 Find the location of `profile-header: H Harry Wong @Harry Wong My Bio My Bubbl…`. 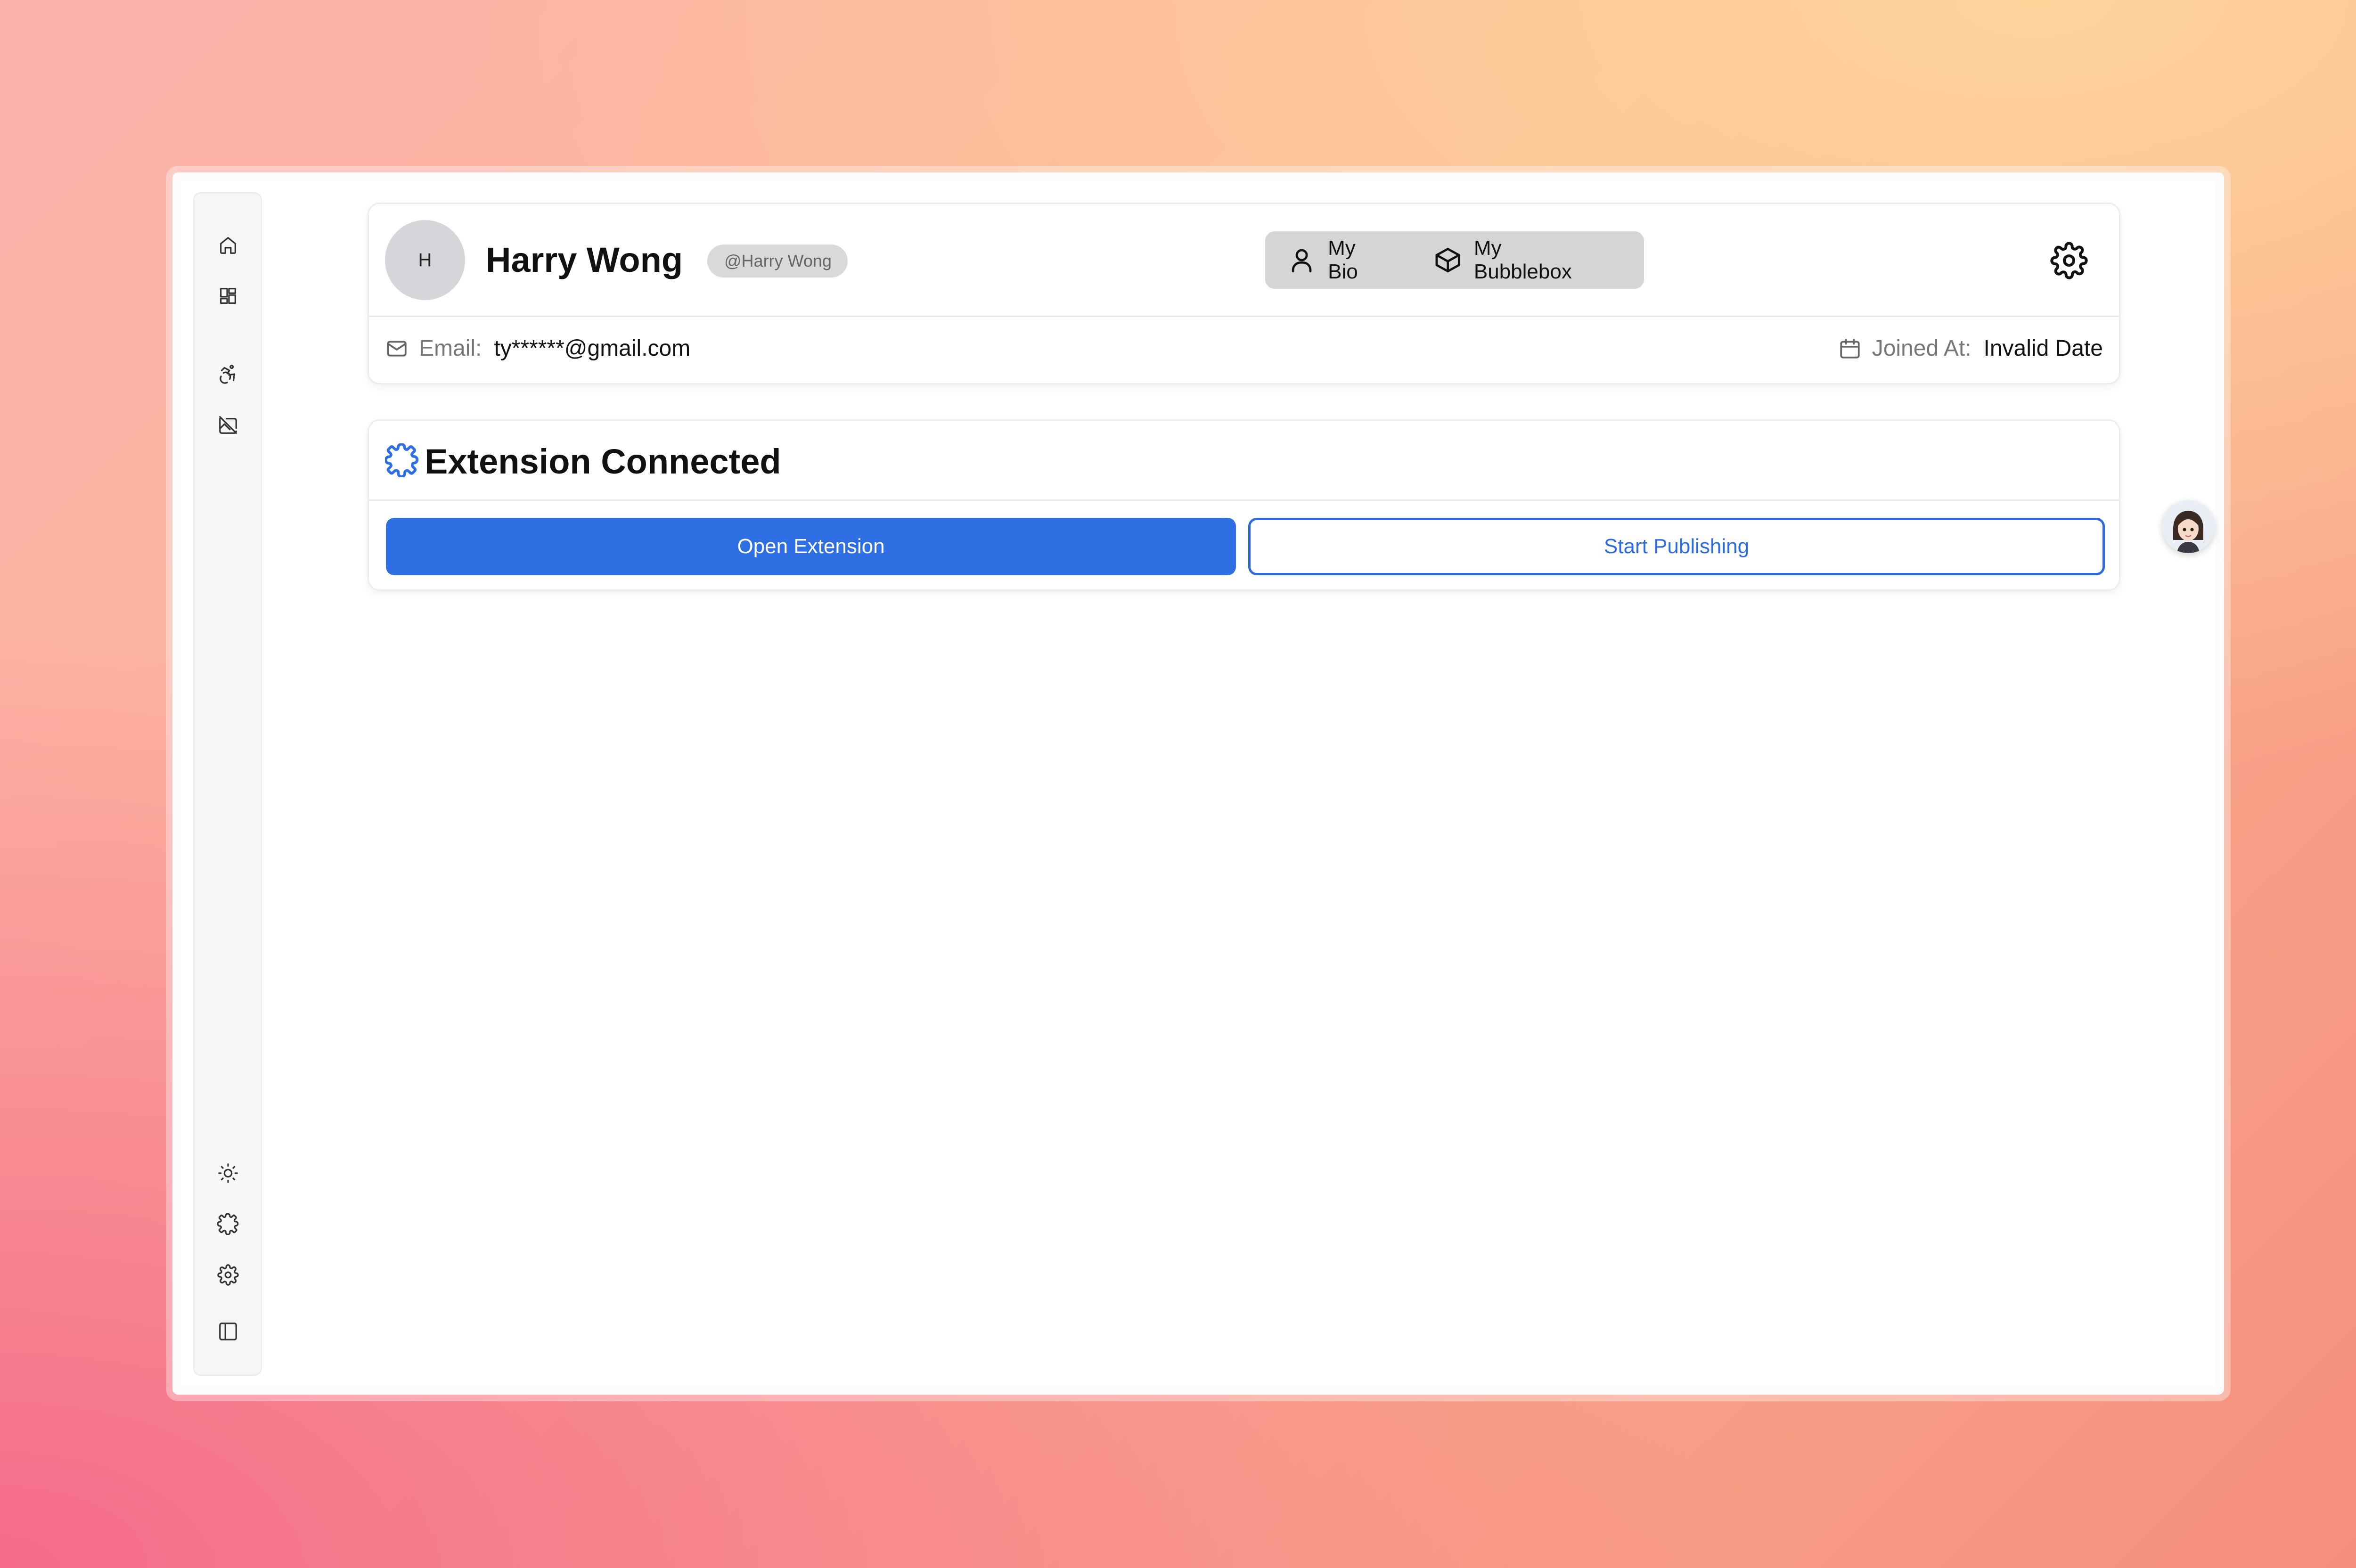

profile-header: H Harry Wong @Harry Wong My Bio My Bubbl… is located at coordinates (1244, 260).